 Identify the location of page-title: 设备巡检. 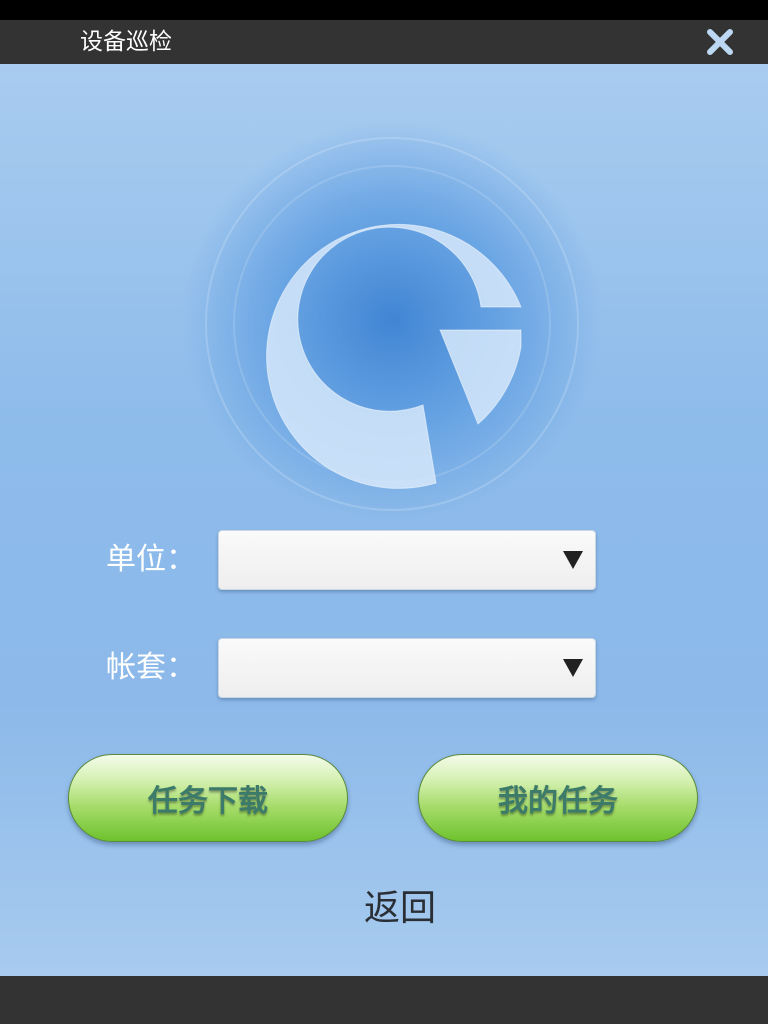
(126, 42).